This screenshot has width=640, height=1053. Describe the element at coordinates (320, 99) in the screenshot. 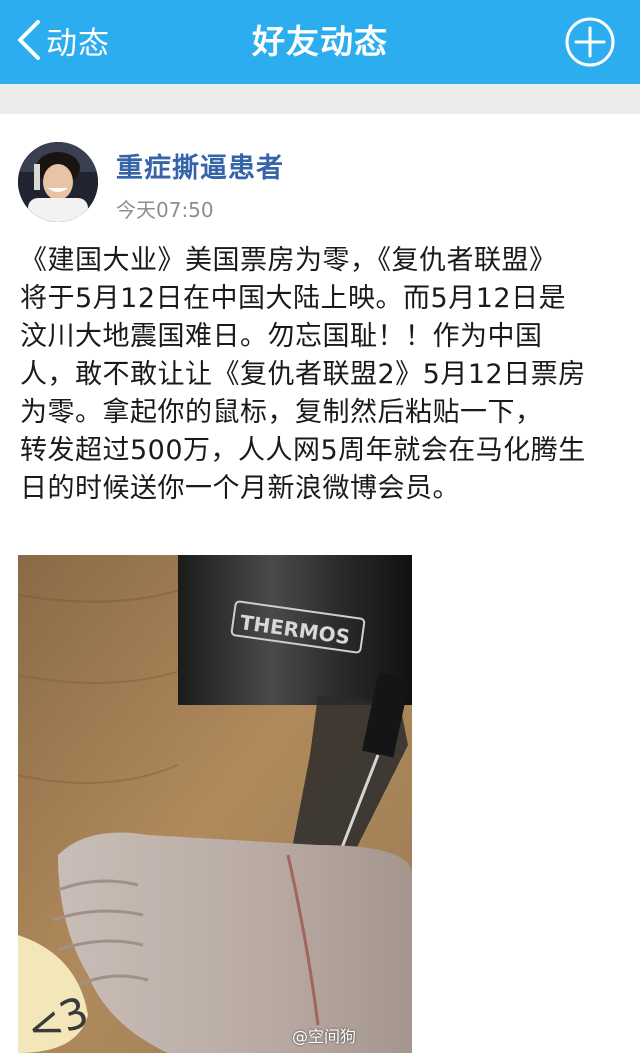

I see `section-divider` at that location.